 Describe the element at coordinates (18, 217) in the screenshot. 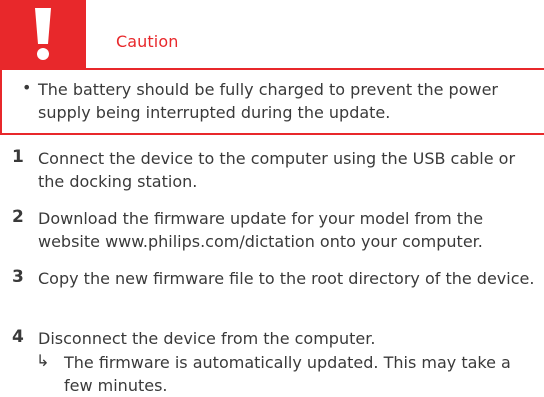

I see `step-number: 2` at that location.